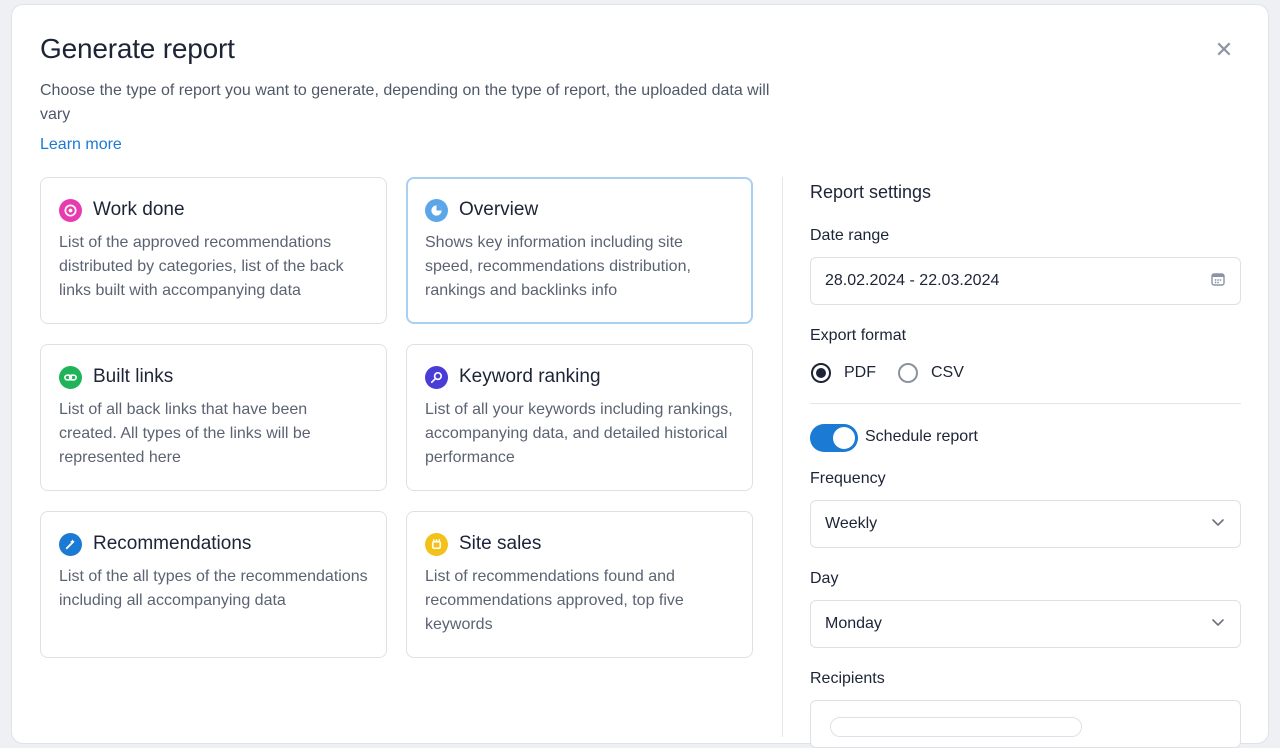 The image size is (1280, 748). What do you see at coordinates (1025, 524) in the screenshot?
I see `frequency-select: Weekly` at bounding box center [1025, 524].